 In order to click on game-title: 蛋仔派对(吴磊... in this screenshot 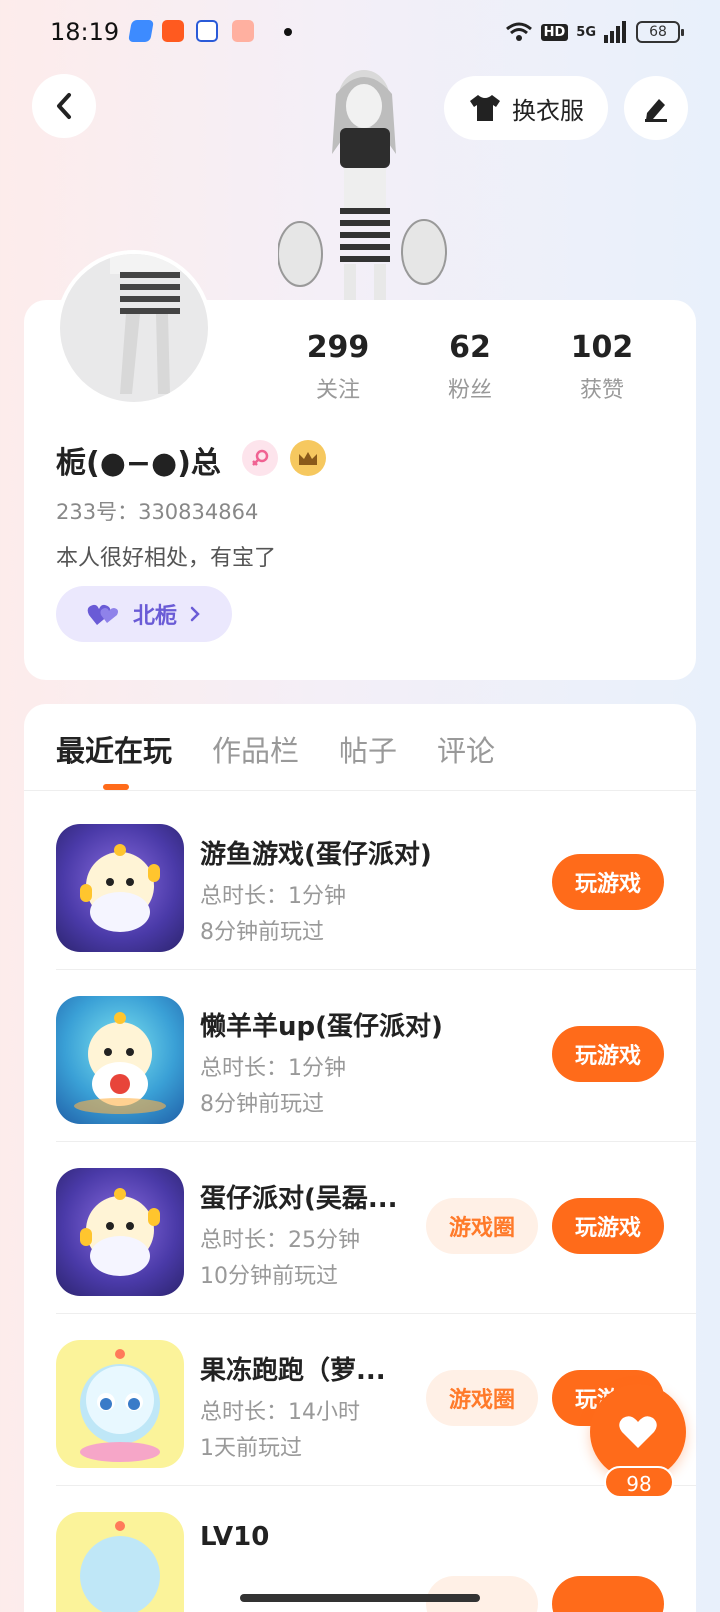, I will do `click(299, 1199)`.